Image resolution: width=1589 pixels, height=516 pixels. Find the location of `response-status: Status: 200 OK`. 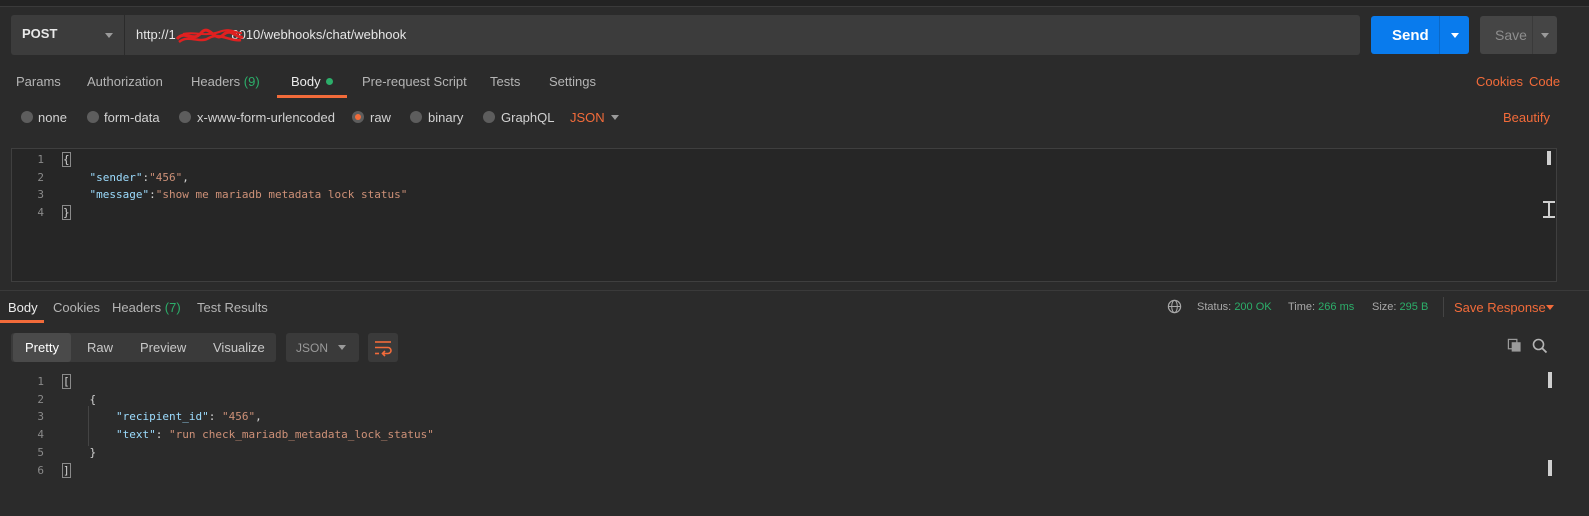

response-status: Status: 200 OK is located at coordinates (1234, 307).